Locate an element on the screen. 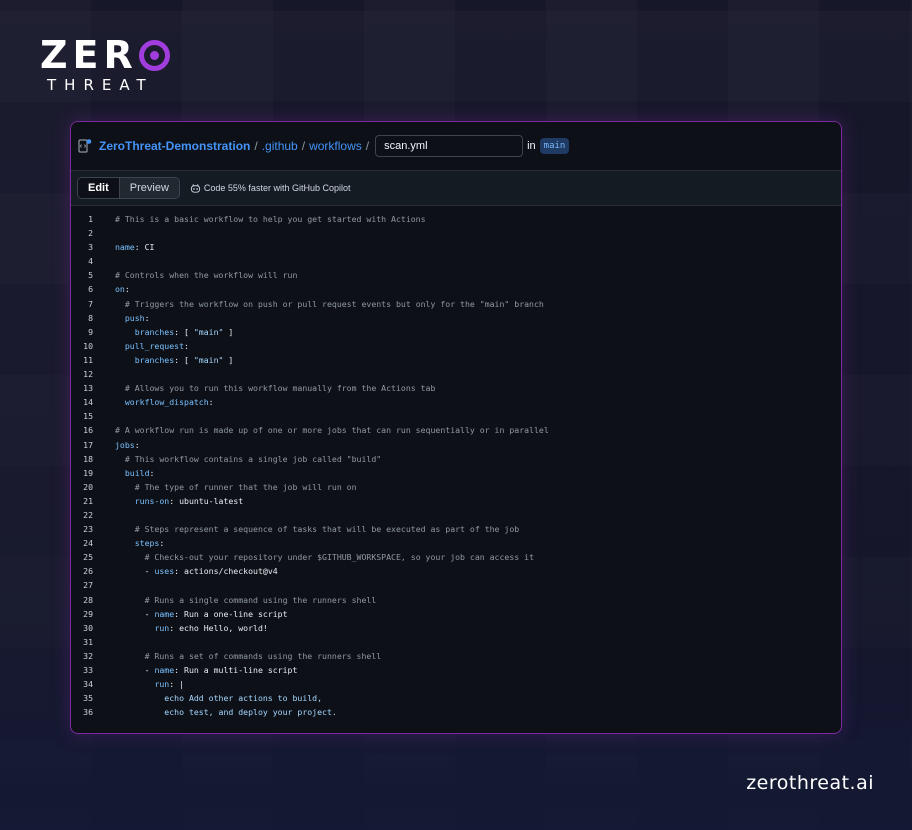 This screenshot has height=830, width=912. code-line: 21 runs-on: ubuntu-latest is located at coordinates (456, 501).